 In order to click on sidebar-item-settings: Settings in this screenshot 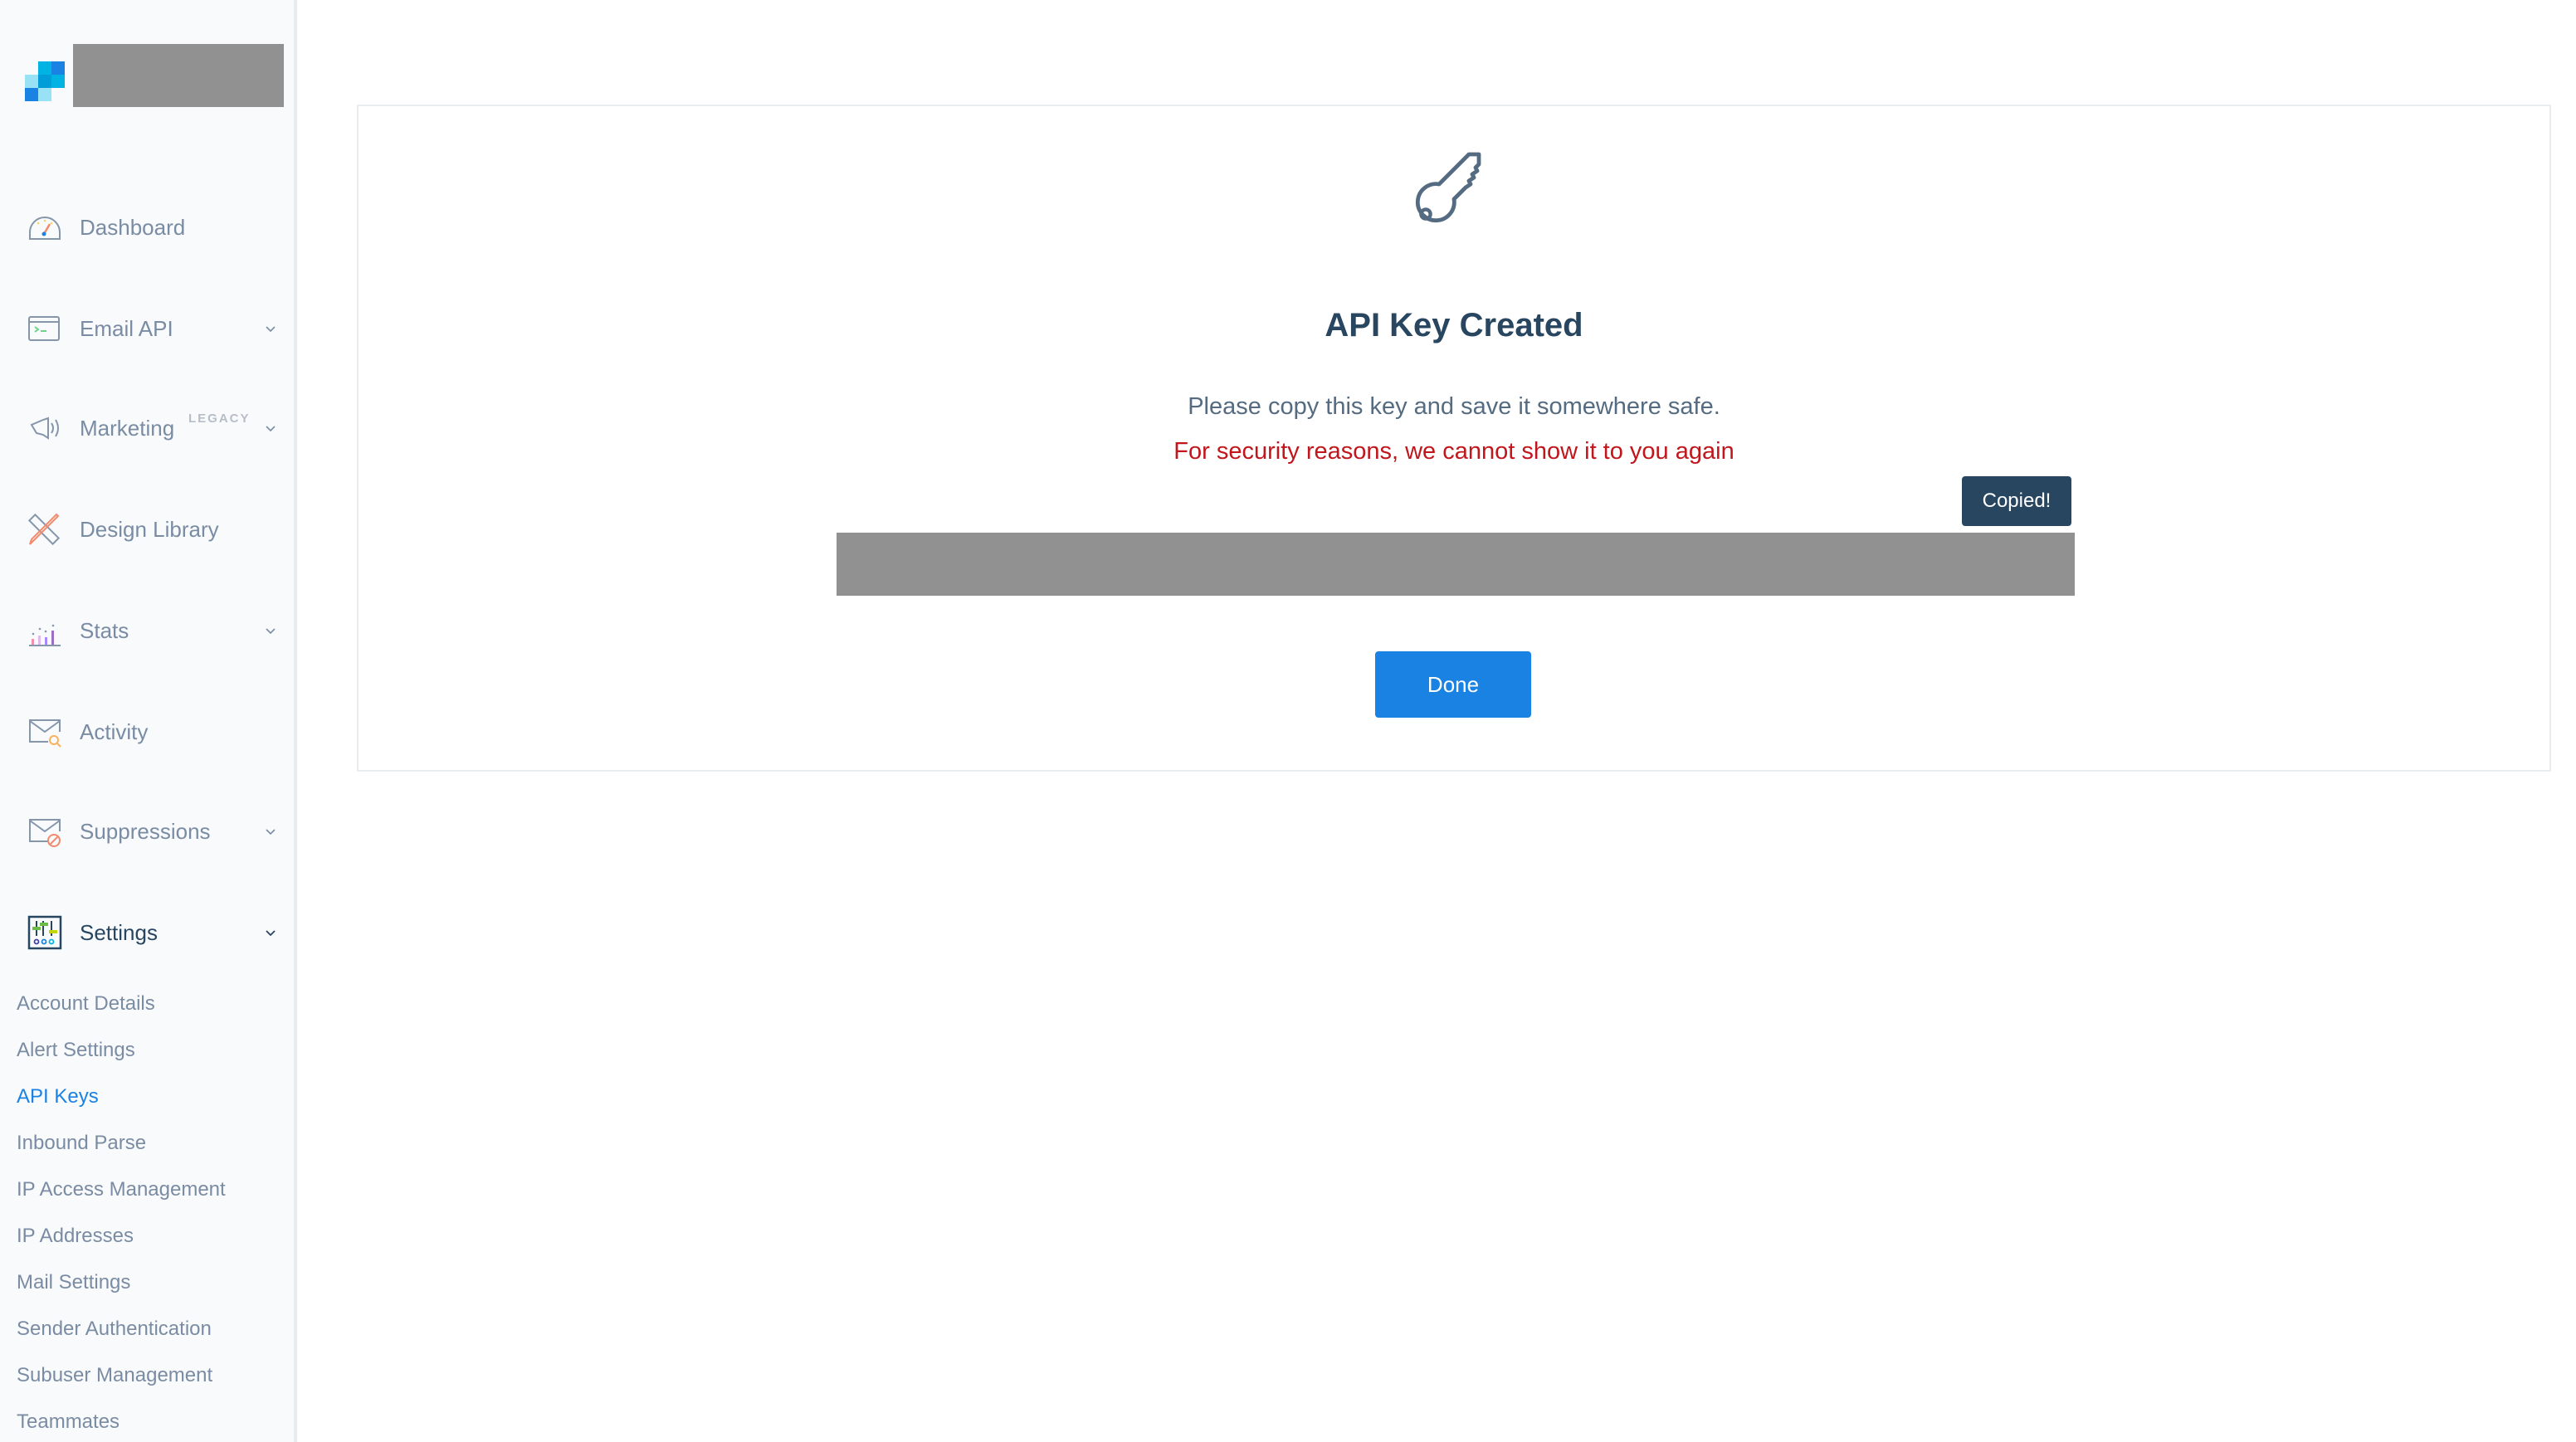, I will do `click(147, 932)`.